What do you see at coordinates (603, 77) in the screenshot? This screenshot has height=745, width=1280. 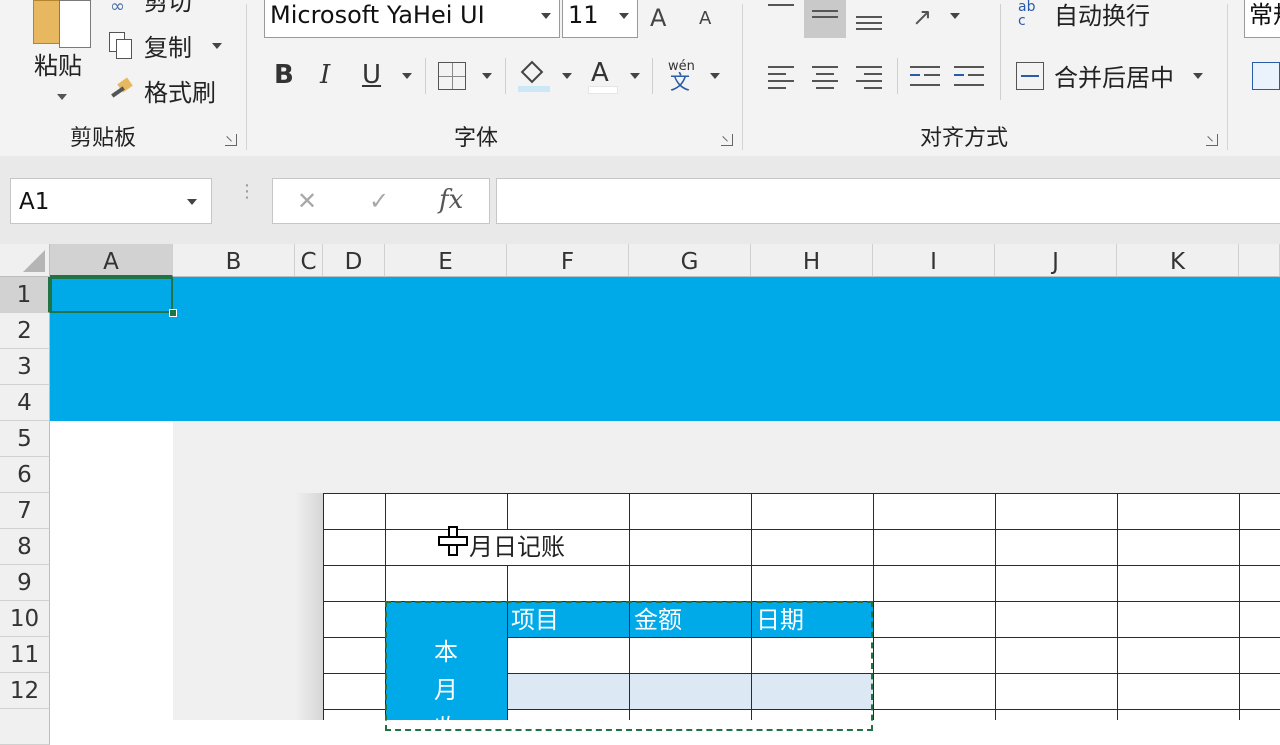 I see `font-color-icon: A` at bounding box center [603, 77].